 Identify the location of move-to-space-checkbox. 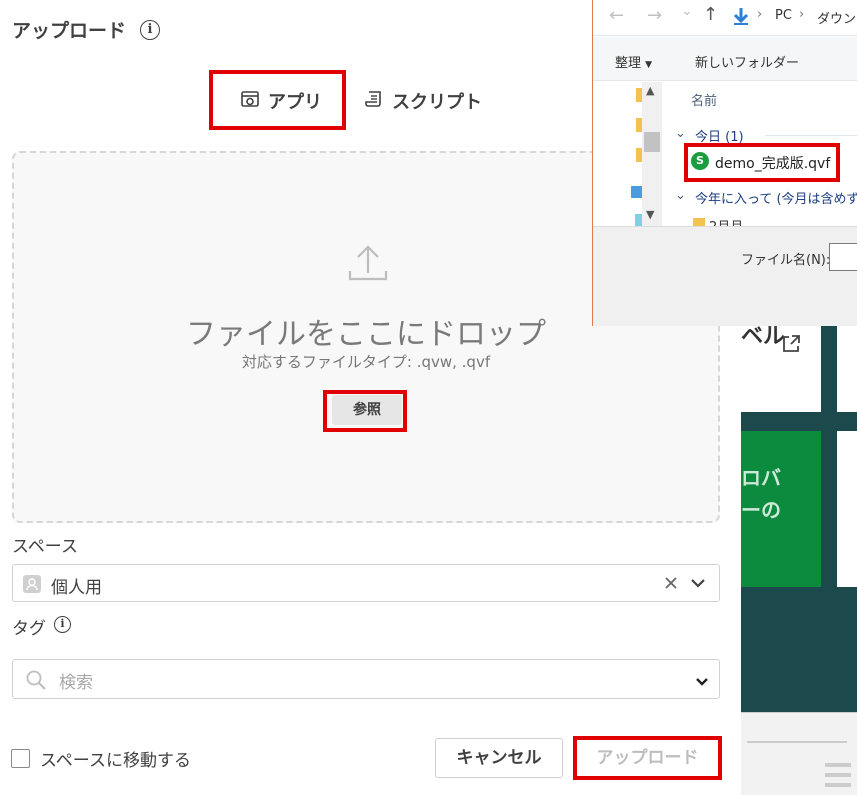
(20, 758).